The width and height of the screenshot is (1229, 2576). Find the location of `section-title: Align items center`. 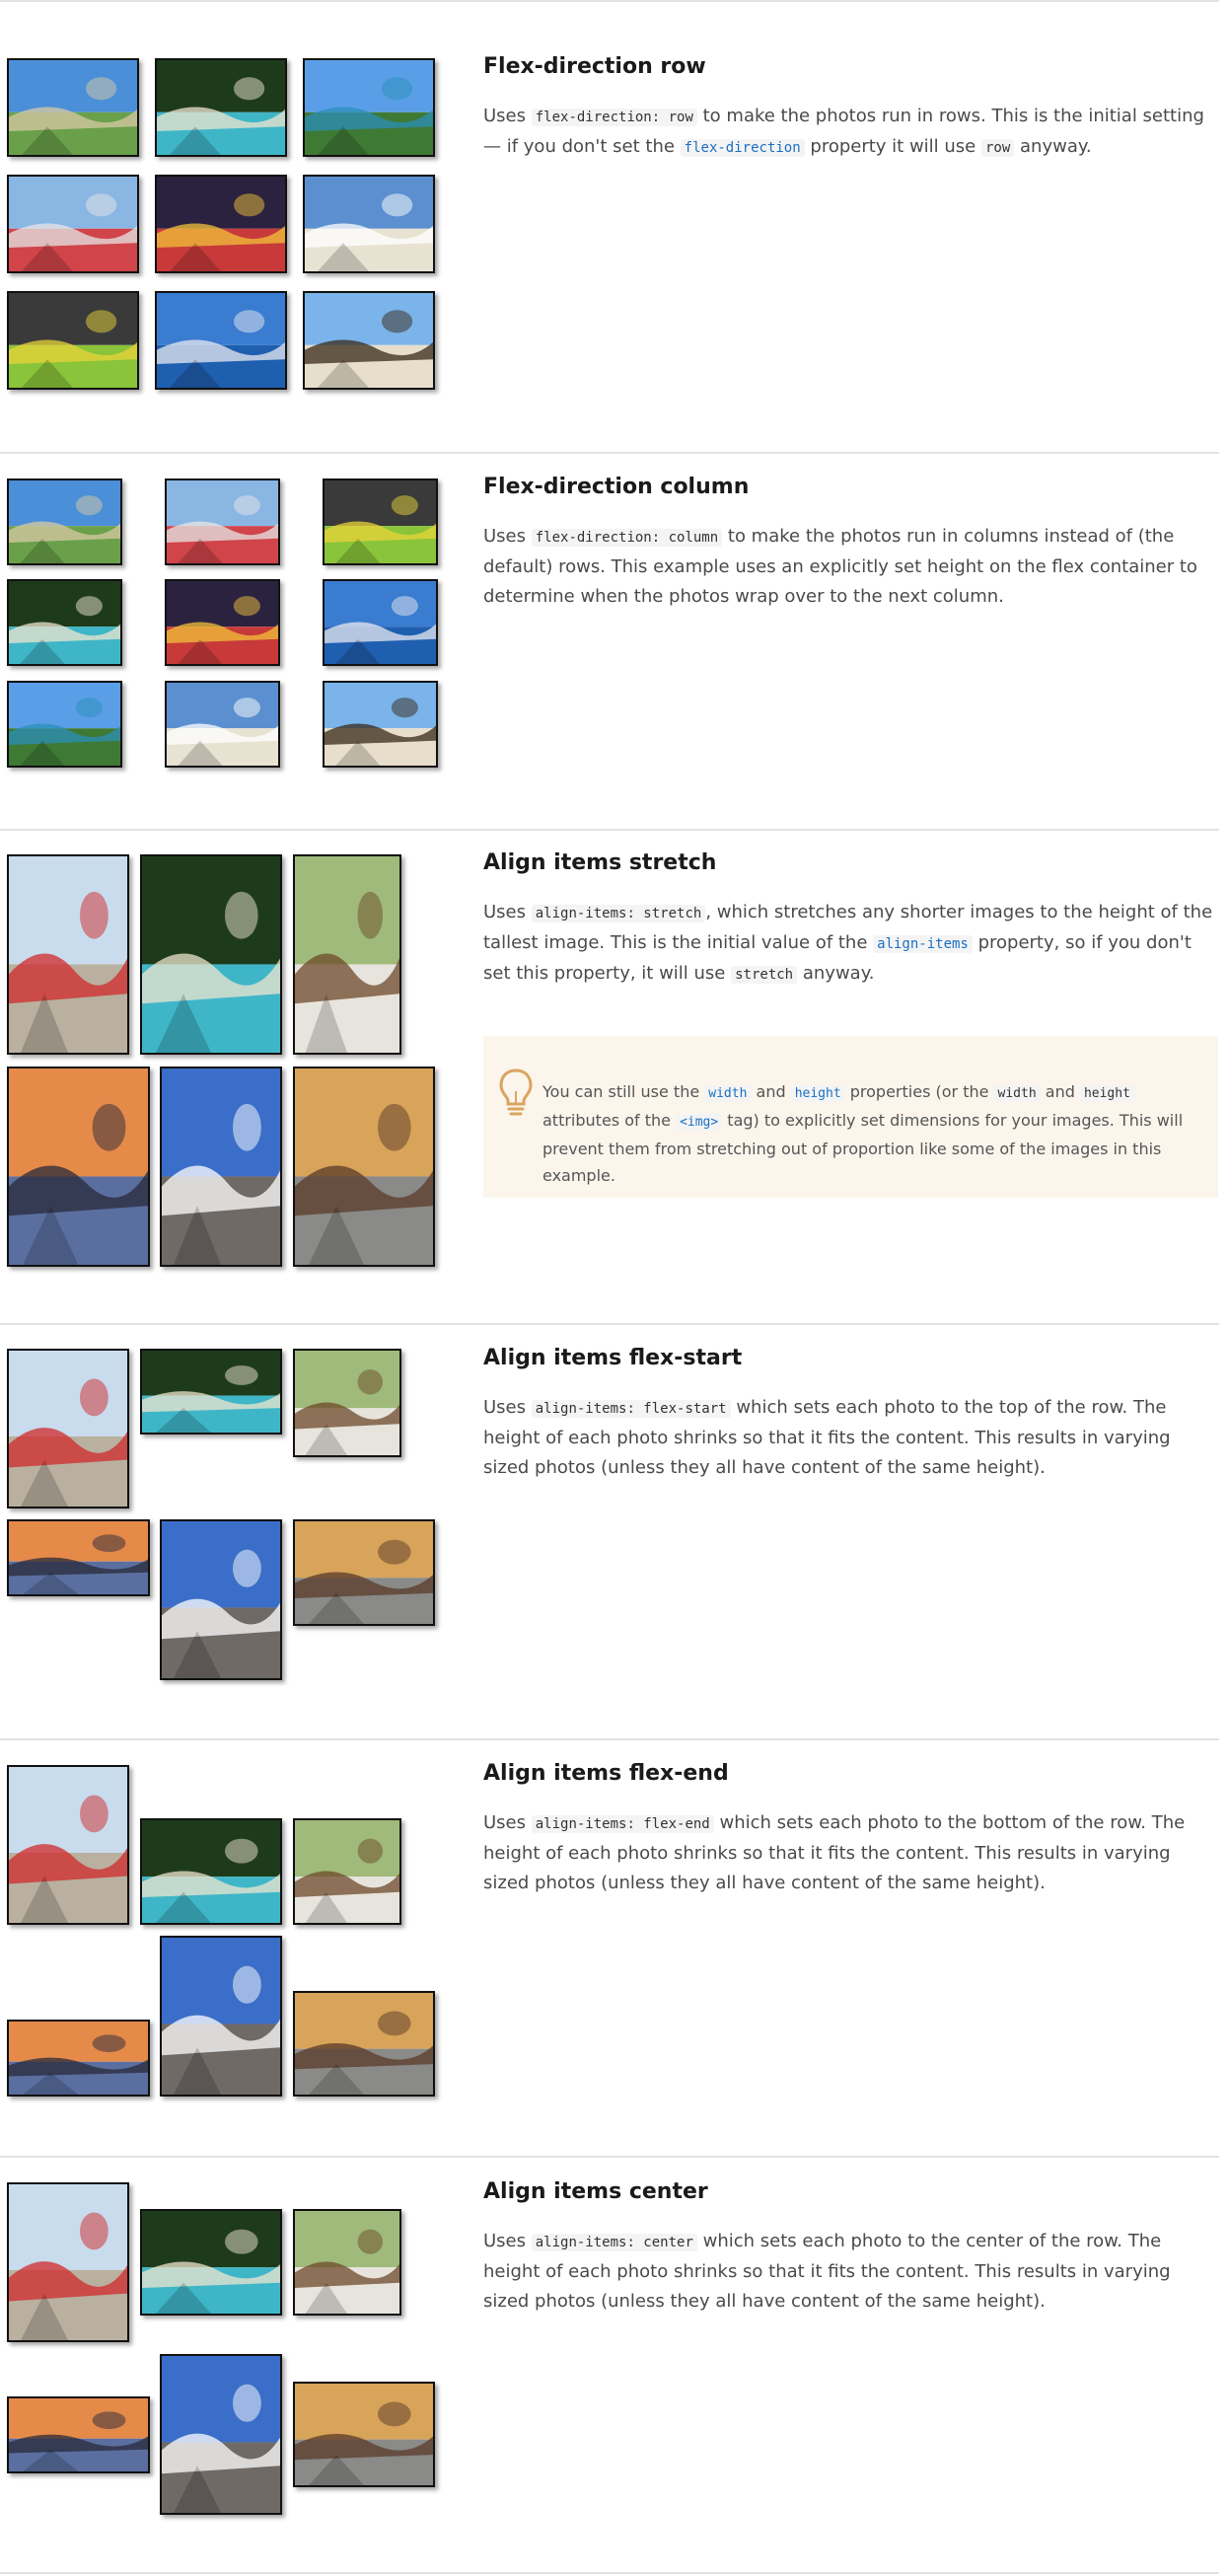

section-title: Align items center is located at coordinates (595, 2191).